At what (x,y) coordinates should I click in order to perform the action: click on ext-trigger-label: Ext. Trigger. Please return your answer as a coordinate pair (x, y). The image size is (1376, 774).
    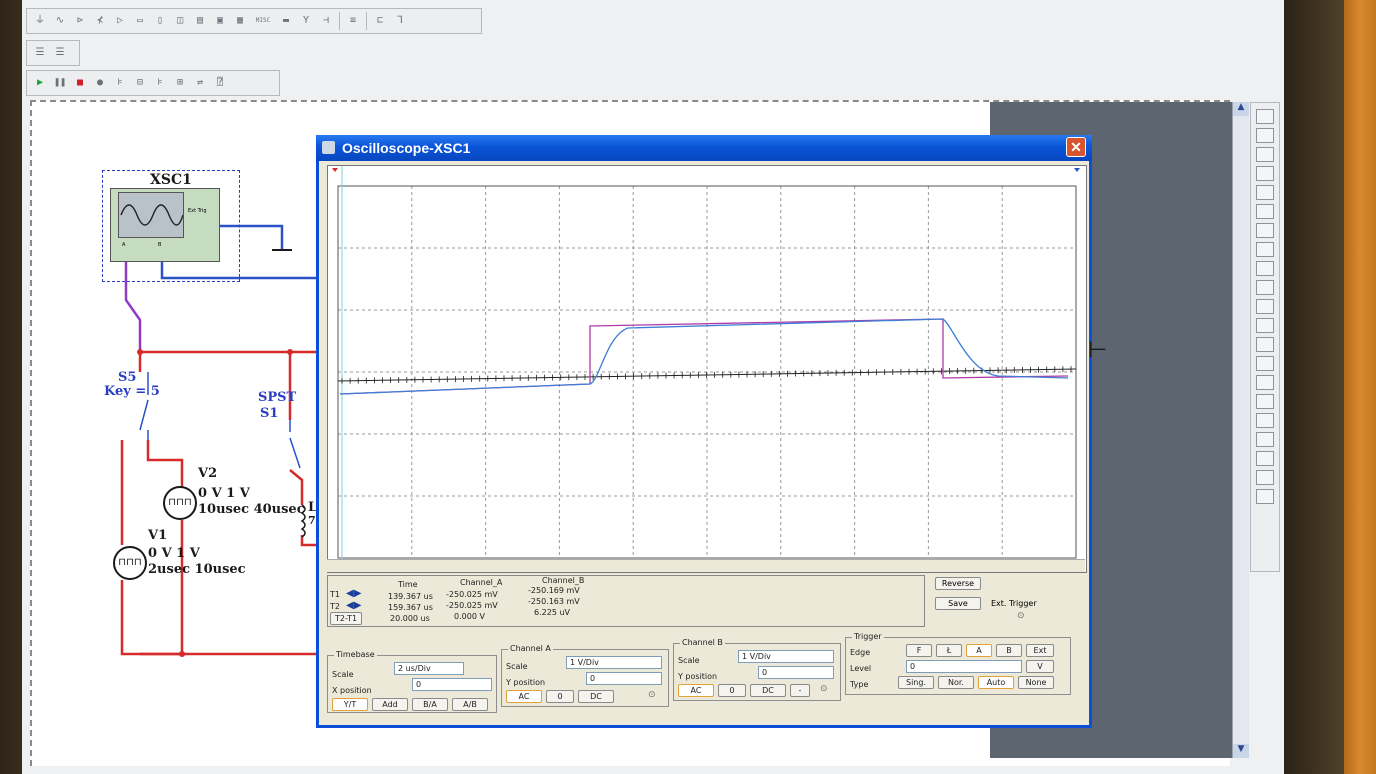
    Looking at the image, I should click on (1014, 603).